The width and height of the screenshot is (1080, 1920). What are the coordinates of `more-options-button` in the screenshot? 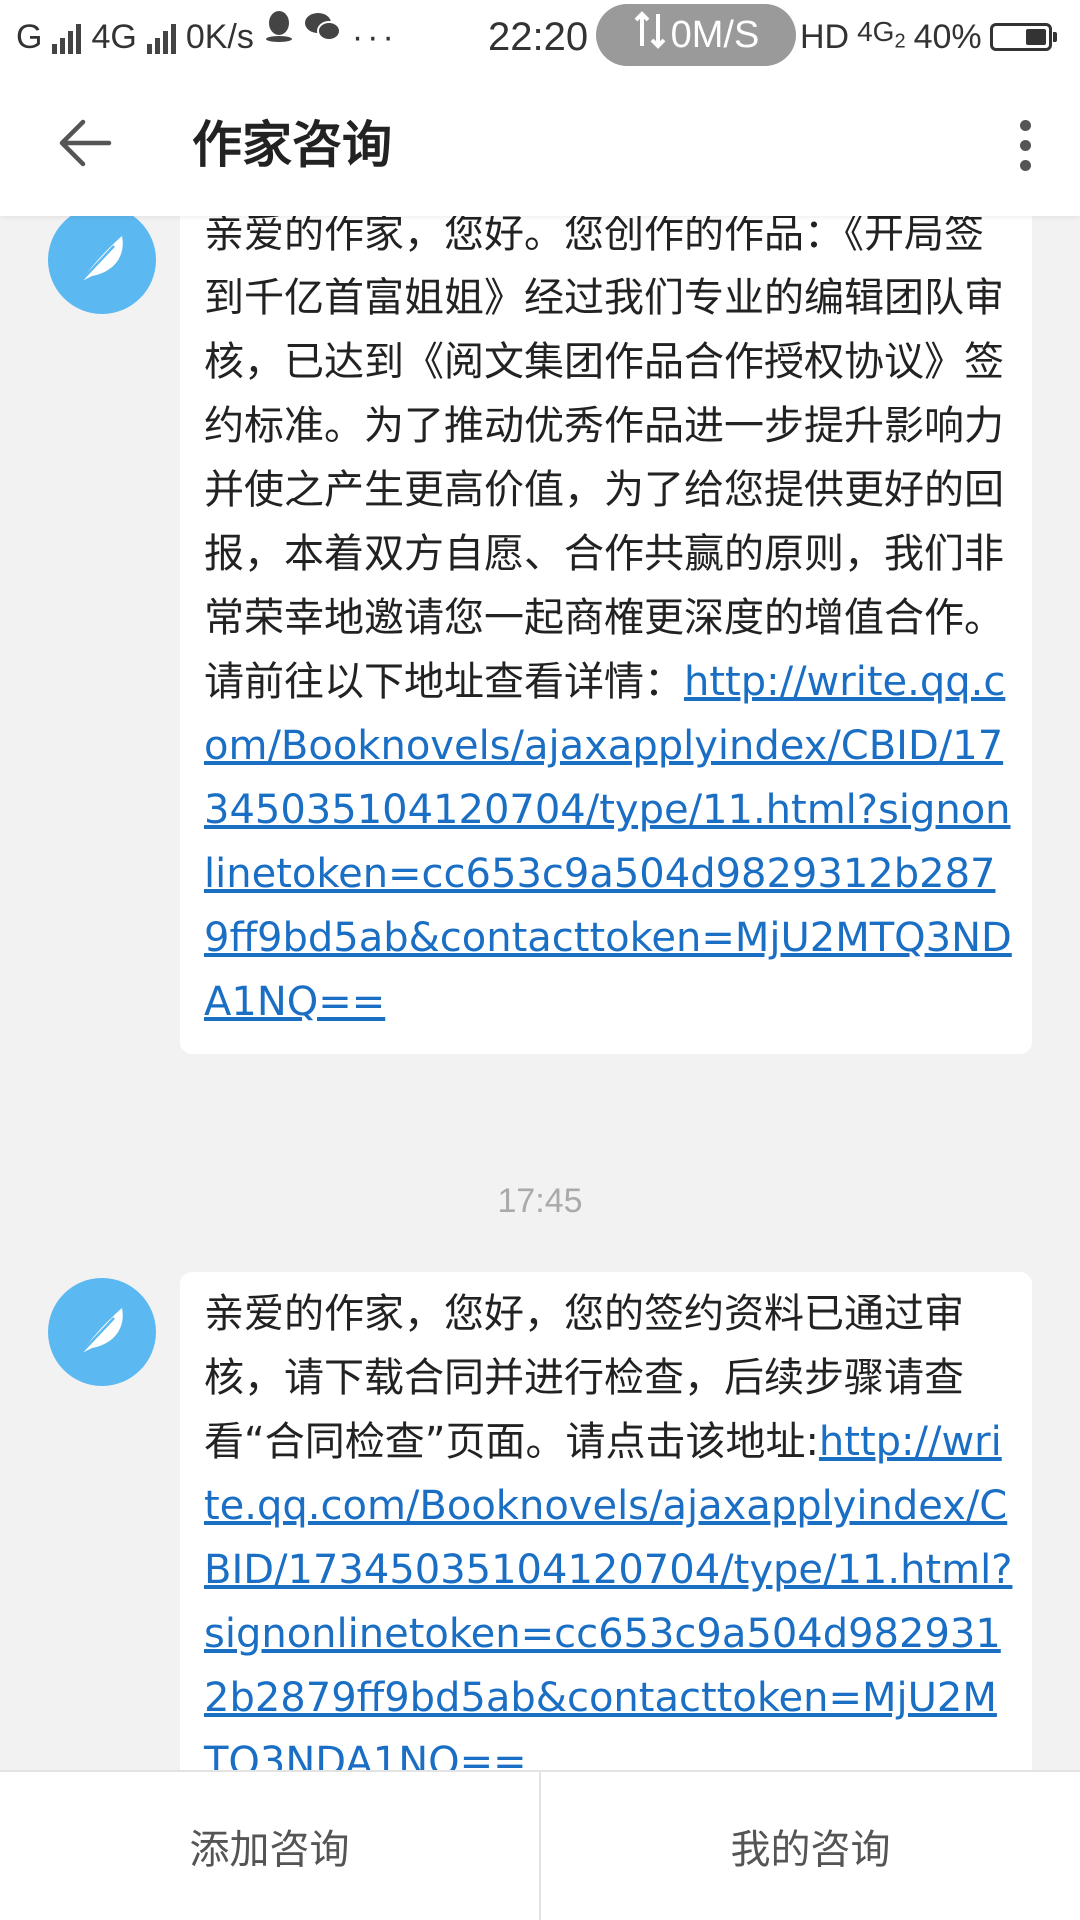 It's located at (1025, 145).